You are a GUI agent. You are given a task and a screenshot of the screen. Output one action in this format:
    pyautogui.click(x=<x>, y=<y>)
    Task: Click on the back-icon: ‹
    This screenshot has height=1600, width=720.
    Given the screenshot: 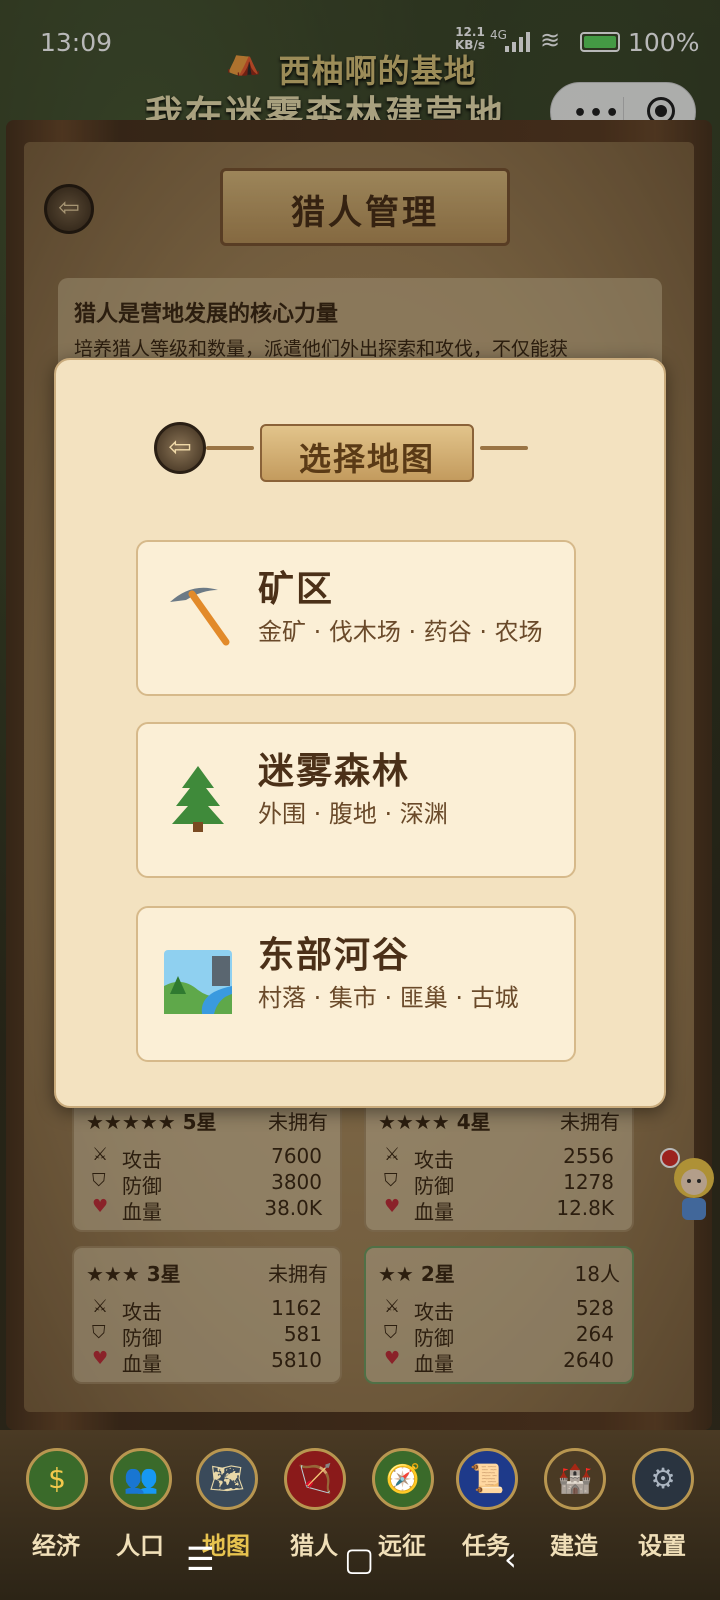 What is the action you would take?
    pyautogui.click(x=510, y=1559)
    